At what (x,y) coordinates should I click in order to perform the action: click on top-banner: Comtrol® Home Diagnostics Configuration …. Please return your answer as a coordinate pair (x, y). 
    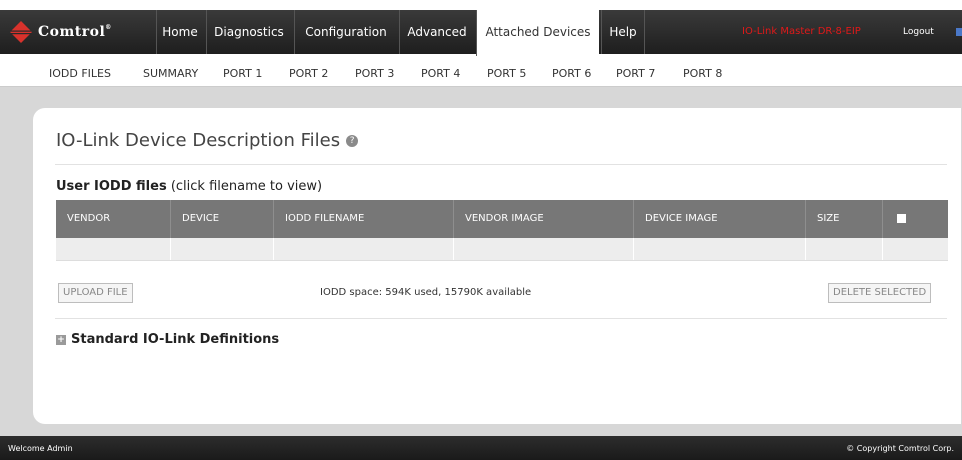
    Looking at the image, I should click on (481, 31).